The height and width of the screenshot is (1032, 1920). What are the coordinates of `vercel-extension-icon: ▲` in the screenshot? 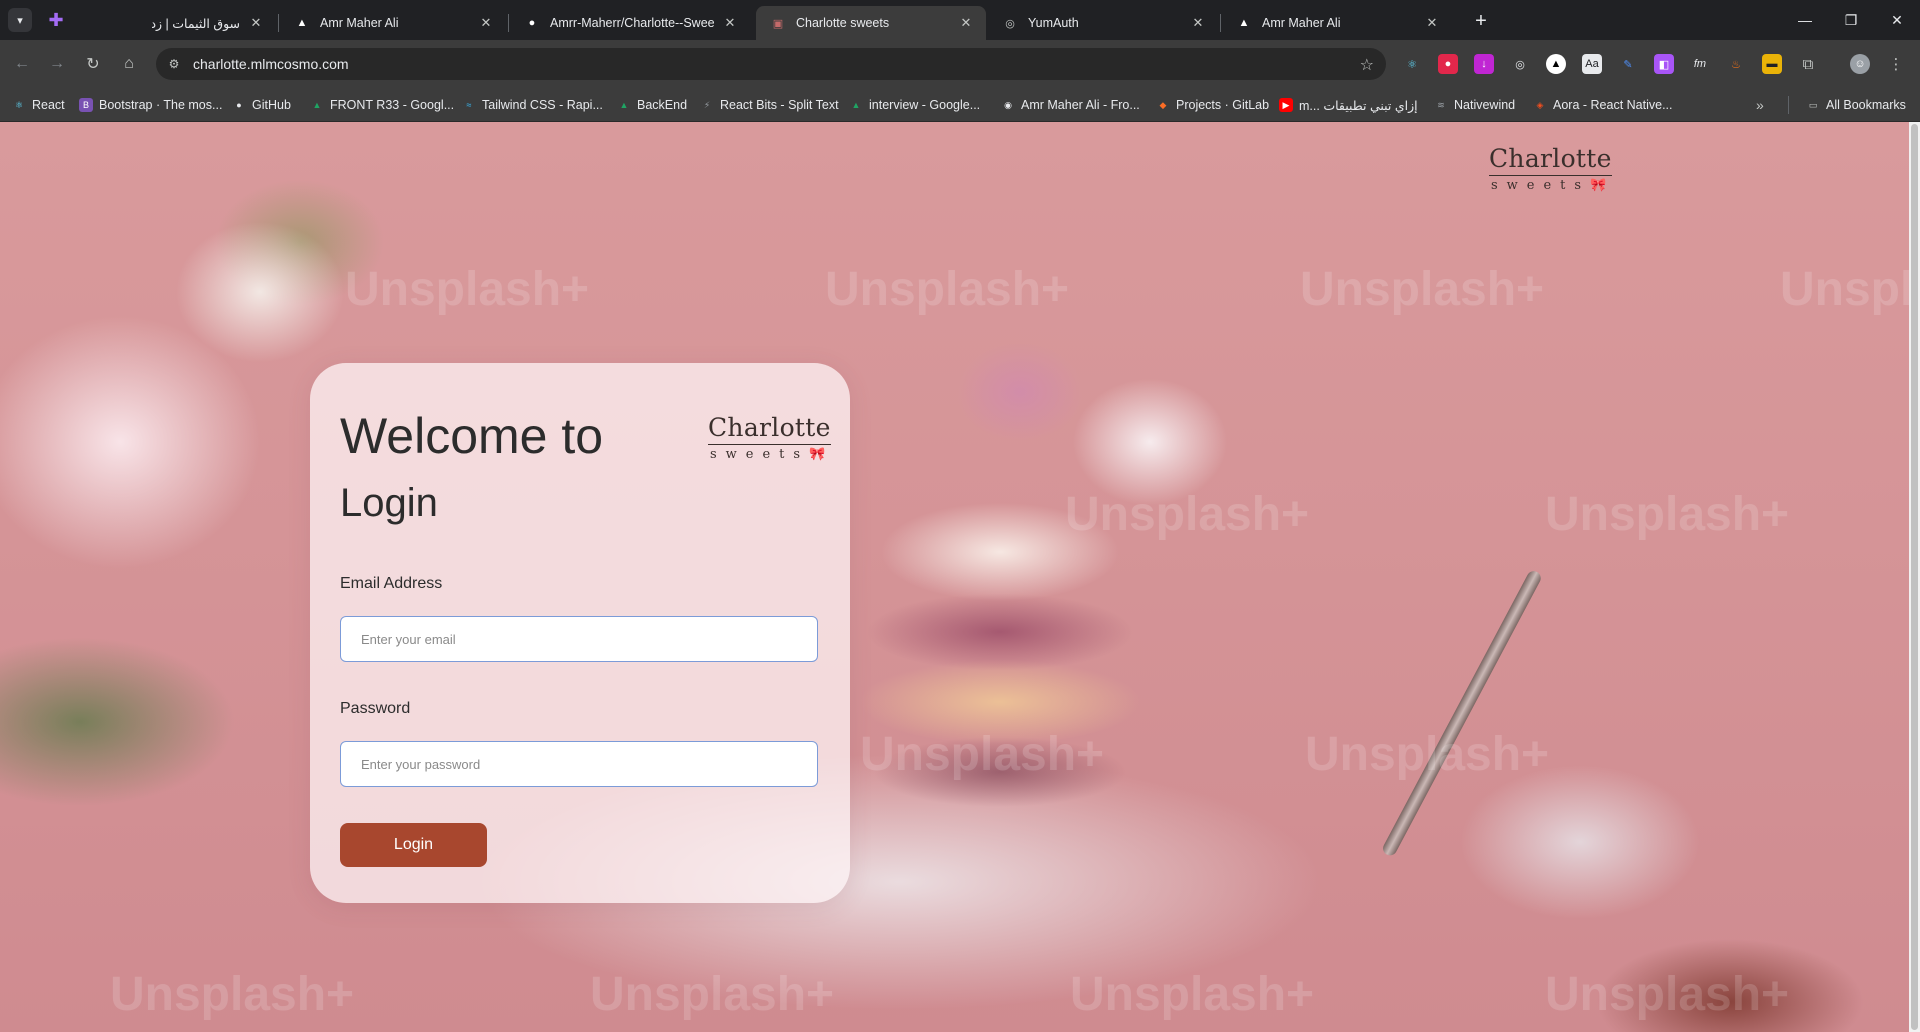 It's located at (1556, 64).